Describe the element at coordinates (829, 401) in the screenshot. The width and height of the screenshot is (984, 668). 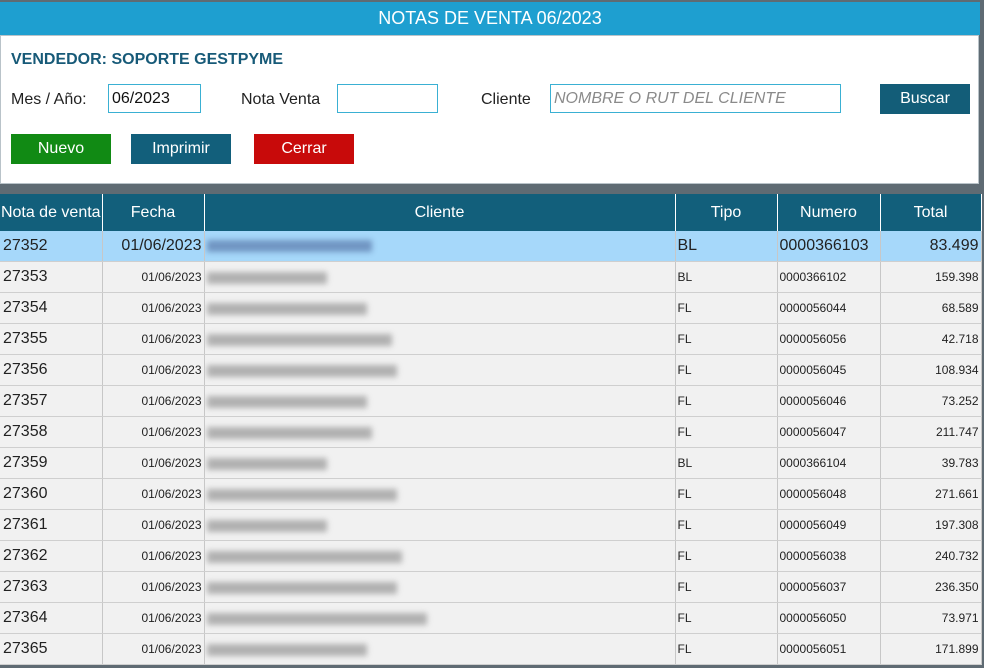
I see `cell-numero: 0000056046` at that location.